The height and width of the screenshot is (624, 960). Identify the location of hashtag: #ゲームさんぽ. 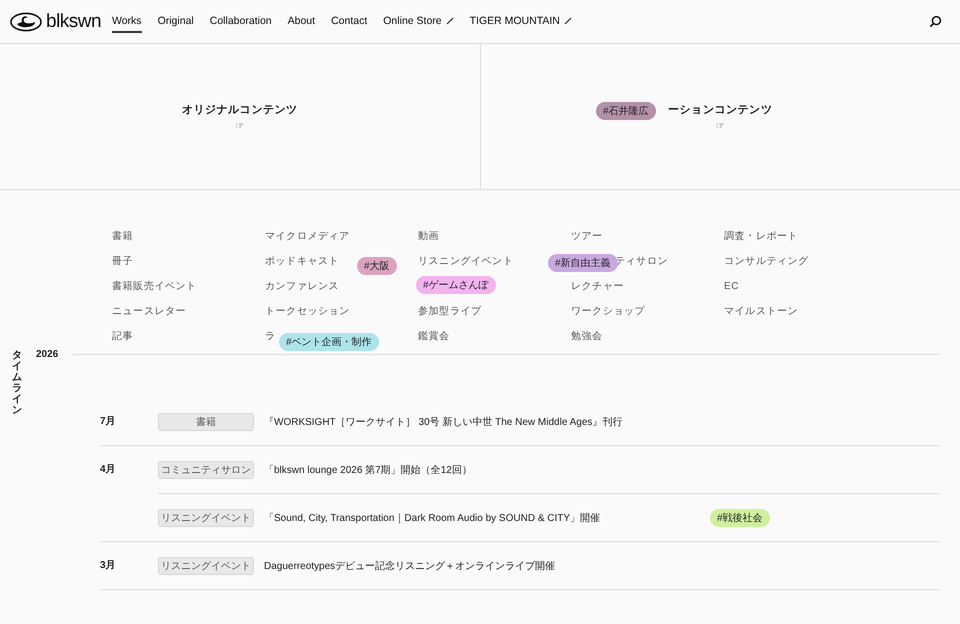
(456, 285).